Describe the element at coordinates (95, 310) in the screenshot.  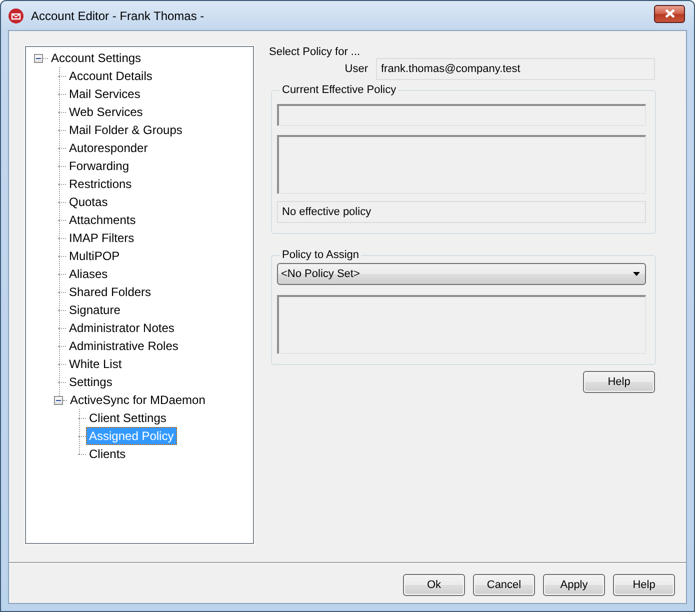
I see `tree-item: Signature` at that location.